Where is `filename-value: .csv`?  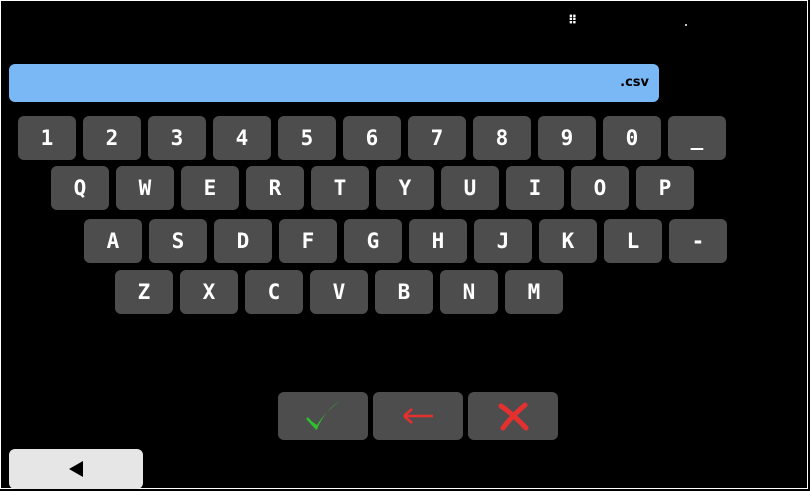
filename-value: .csv is located at coordinates (634, 82).